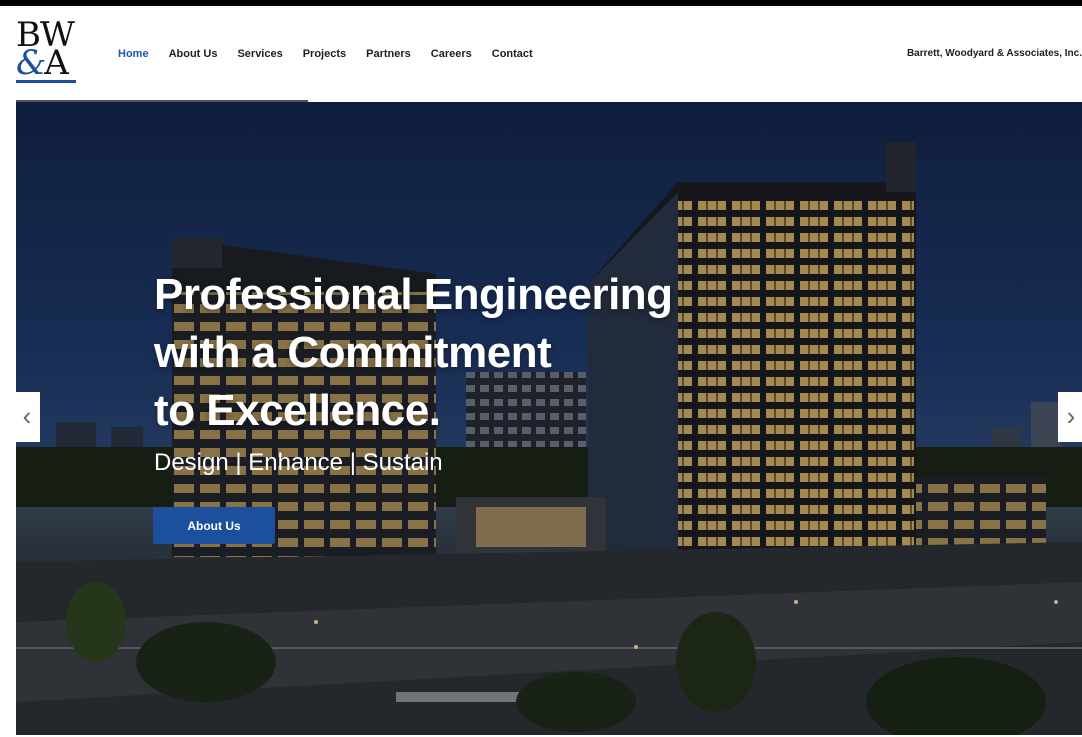  I want to click on nav-projects: Projects, so click(324, 54).